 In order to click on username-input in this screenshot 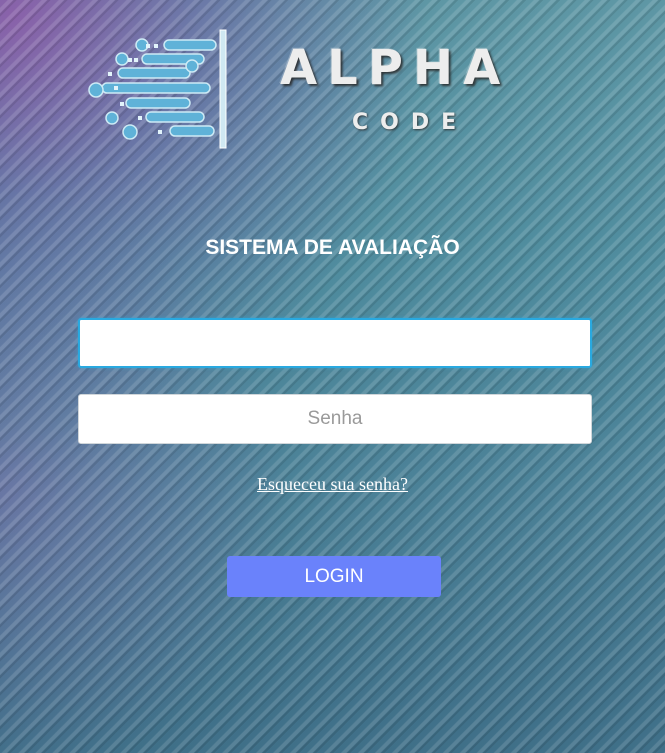, I will do `click(335, 343)`.